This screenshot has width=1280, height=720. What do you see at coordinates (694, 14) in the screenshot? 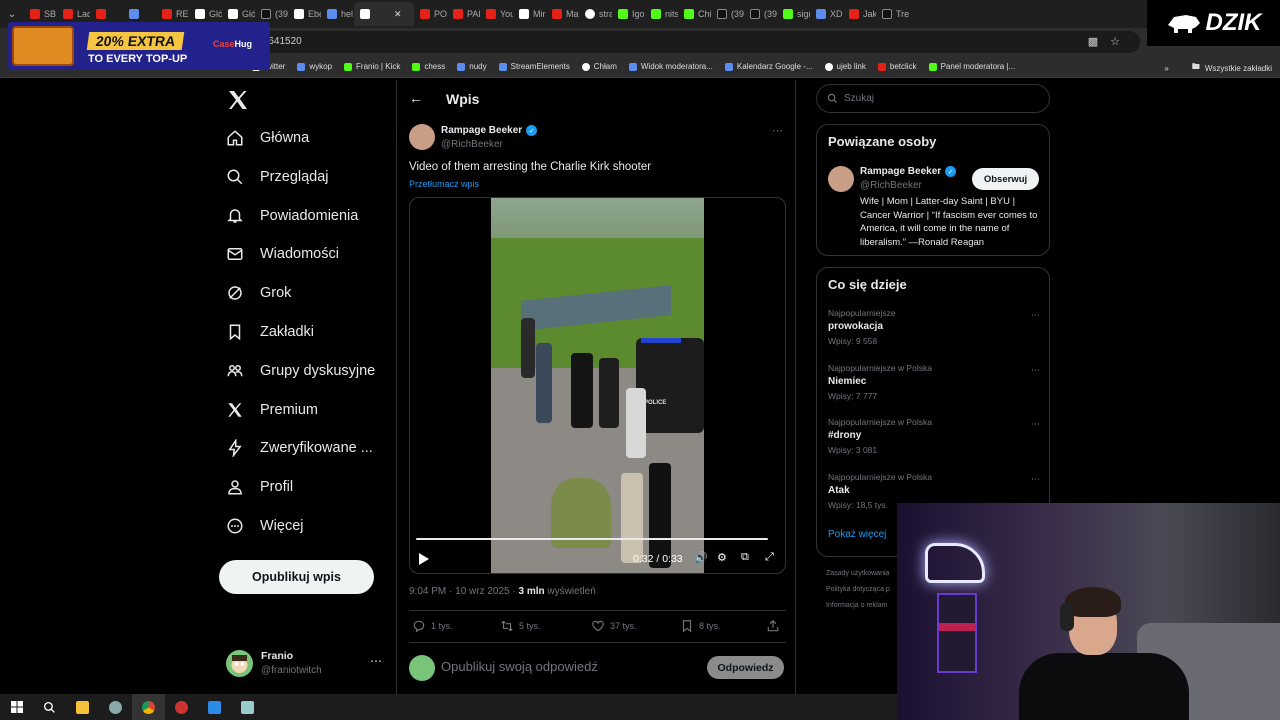
I see `browser-tab: Chi` at bounding box center [694, 14].